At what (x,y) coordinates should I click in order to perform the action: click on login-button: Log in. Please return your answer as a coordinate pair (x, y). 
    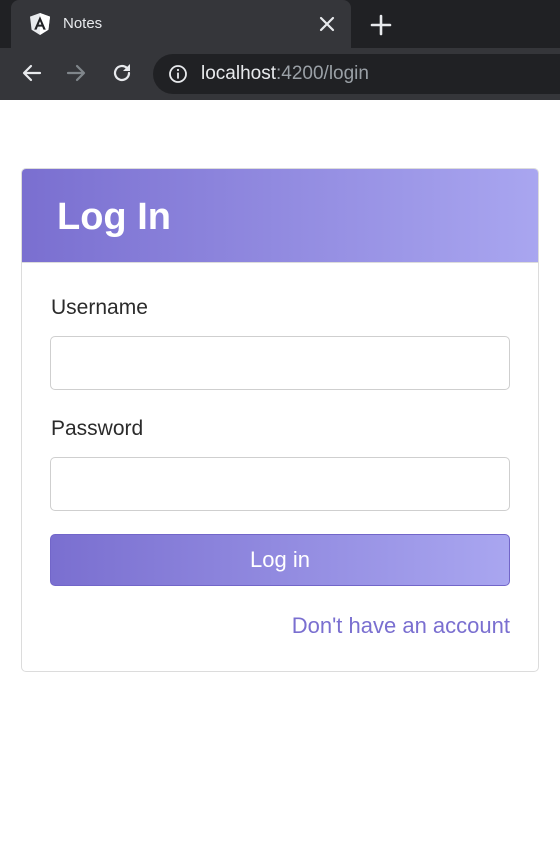
    Looking at the image, I should click on (280, 560).